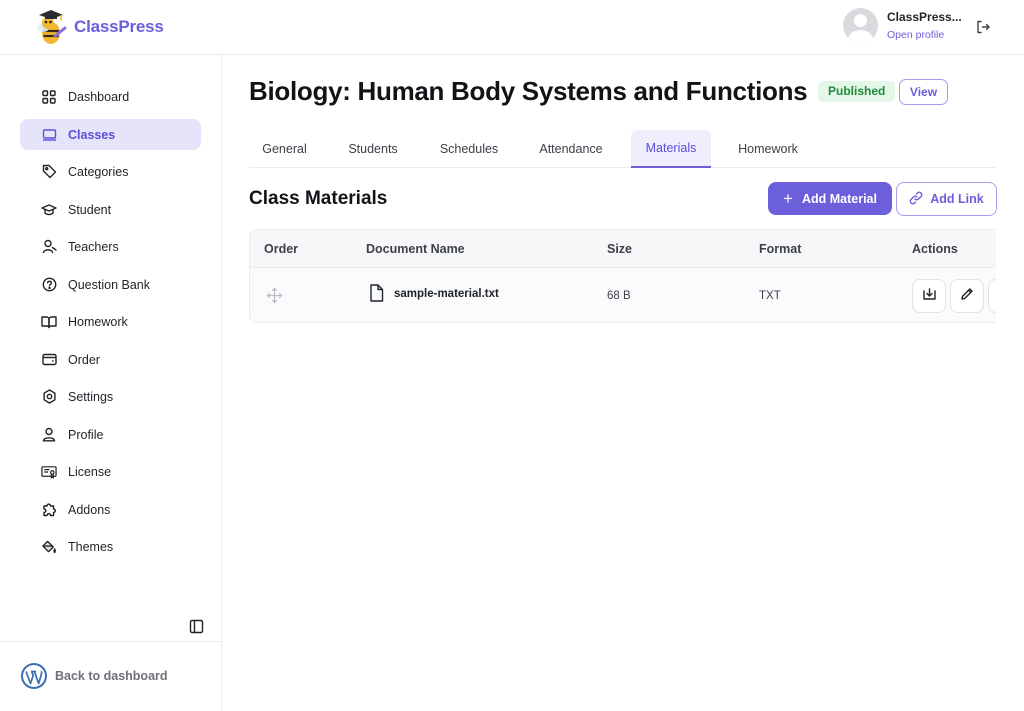 The width and height of the screenshot is (1024, 711). I want to click on column-header-order: Order, so click(281, 249).